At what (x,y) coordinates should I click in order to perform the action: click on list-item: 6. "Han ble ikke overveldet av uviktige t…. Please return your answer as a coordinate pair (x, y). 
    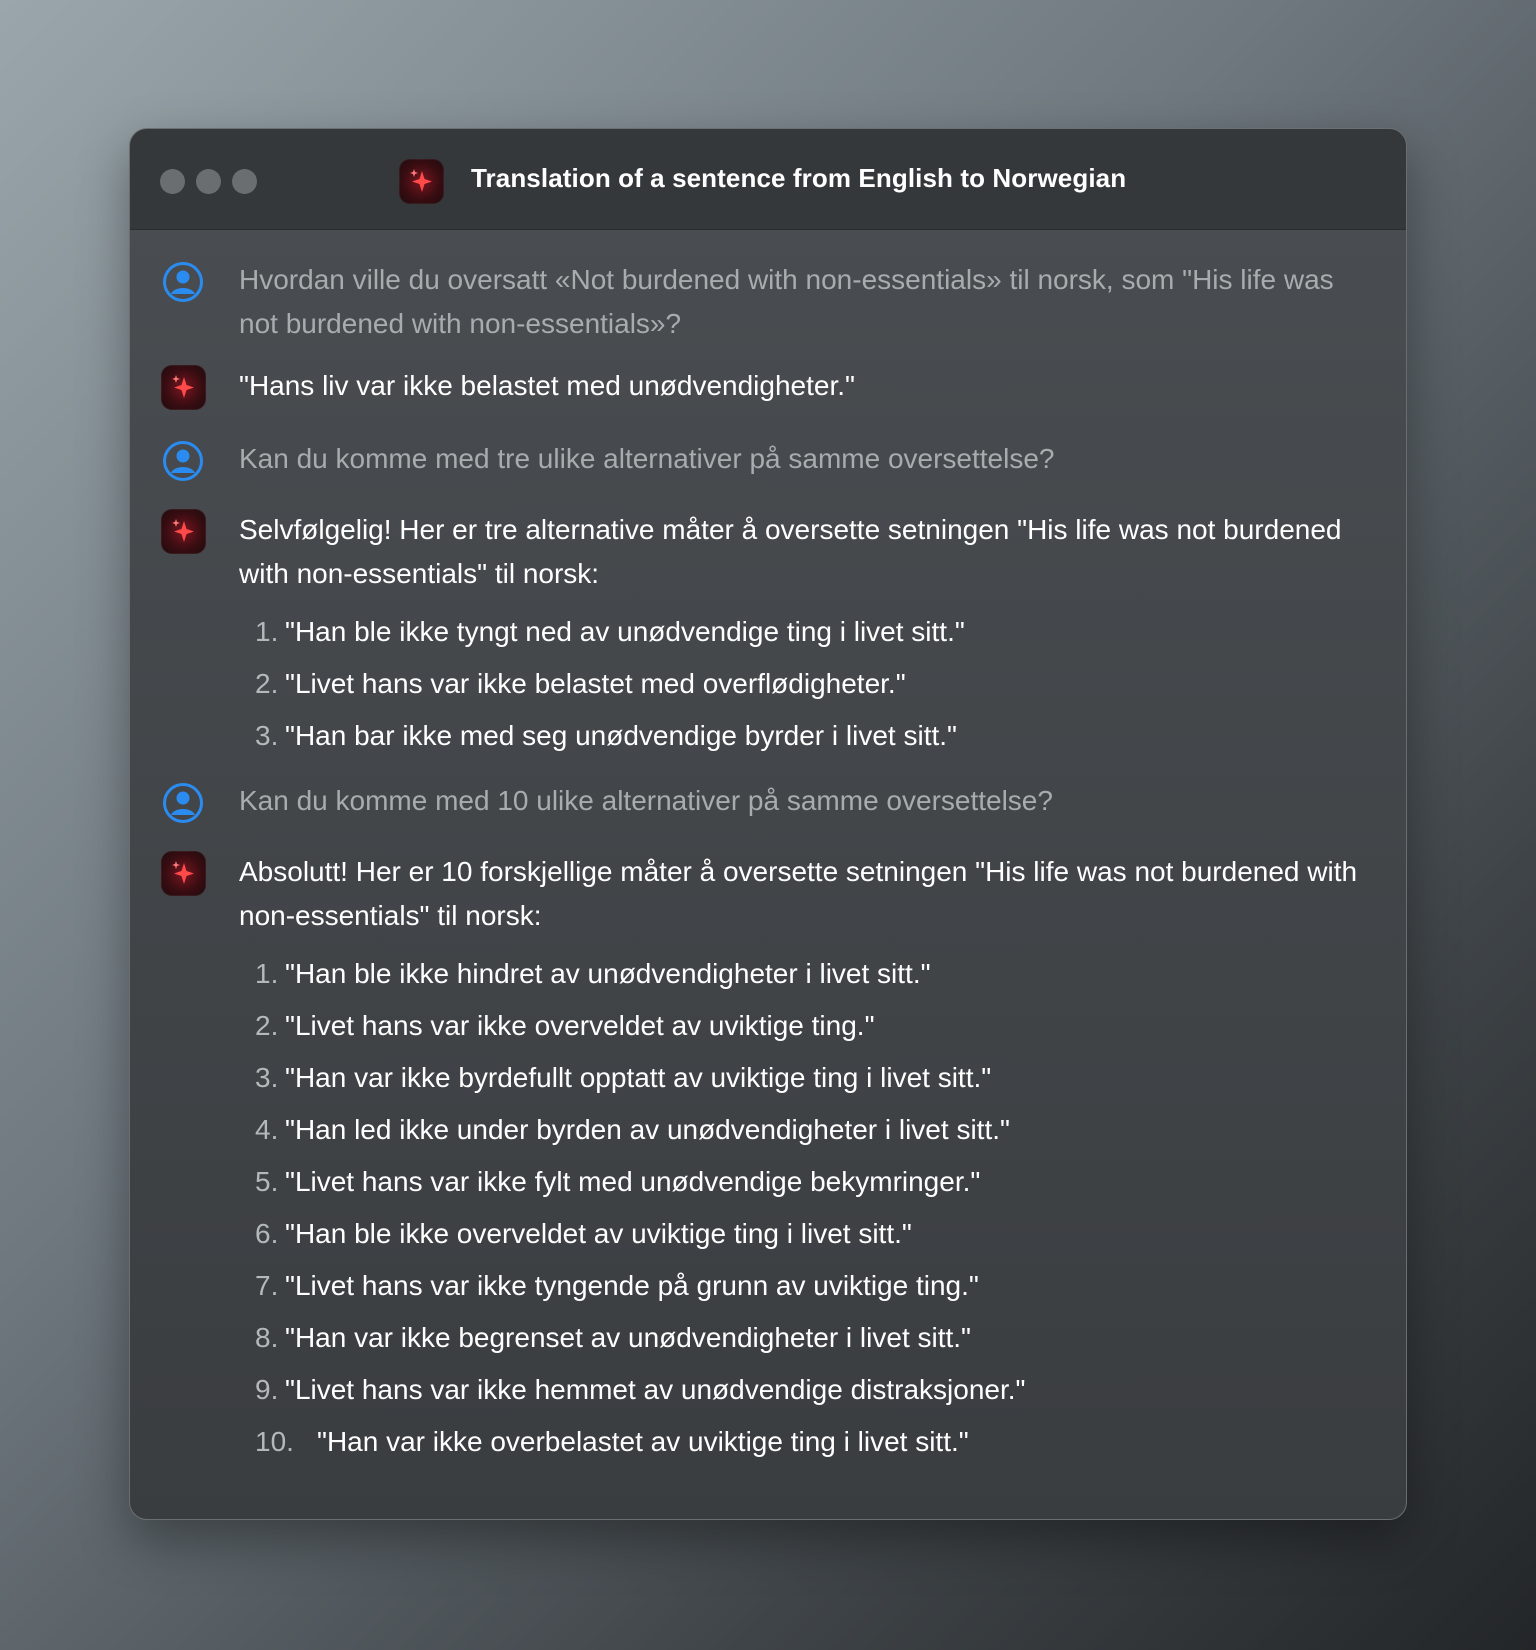
    Looking at the image, I should click on (583, 1233).